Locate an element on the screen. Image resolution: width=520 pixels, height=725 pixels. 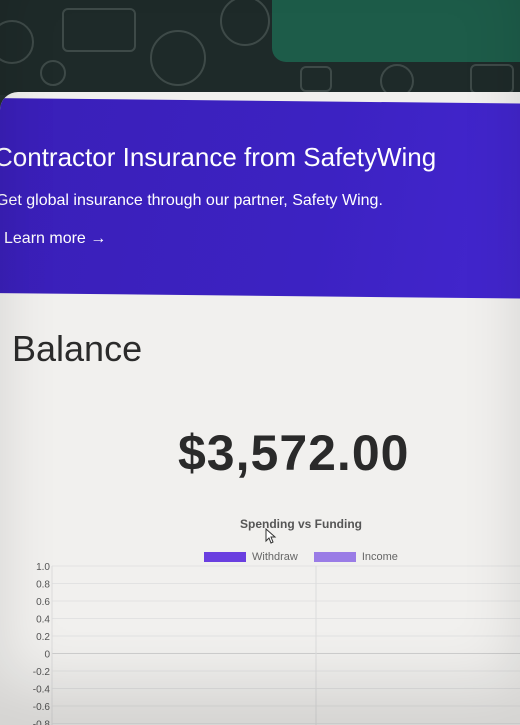
y-tick-label: 0.6 is located at coordinates (43, 602).